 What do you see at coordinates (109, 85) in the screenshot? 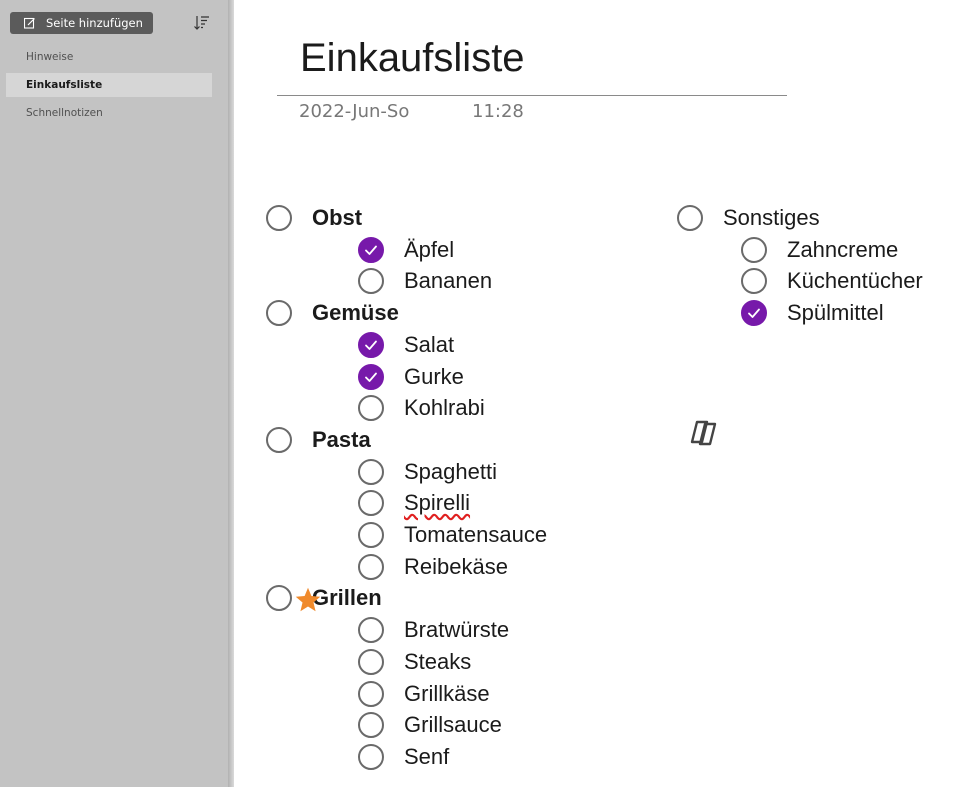
I see `page-item-einkaufsliste: Einkaufsliste` at bounding box center [109, 85].